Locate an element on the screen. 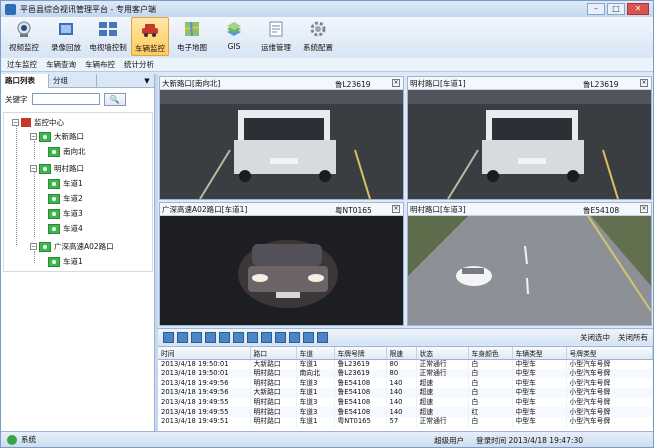 The image size is (654, 448). ops-icon is located at coordinates (276, 29).